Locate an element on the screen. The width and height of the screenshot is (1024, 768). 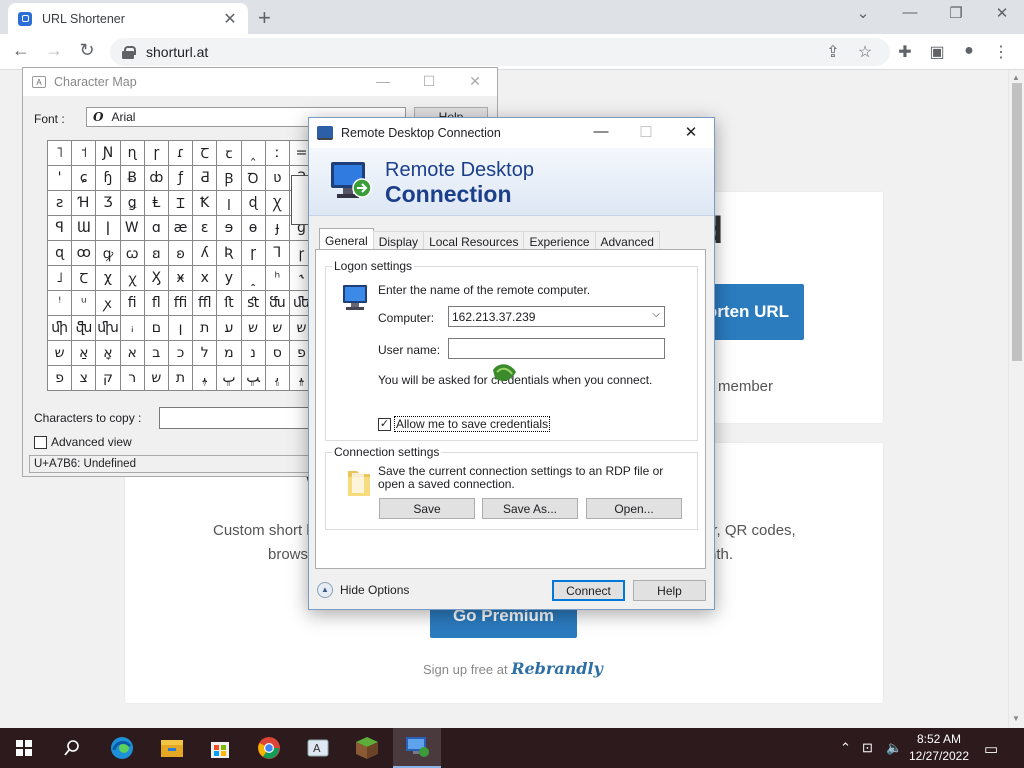
character-cell: ꜝ is located at coordinates (60, 303).